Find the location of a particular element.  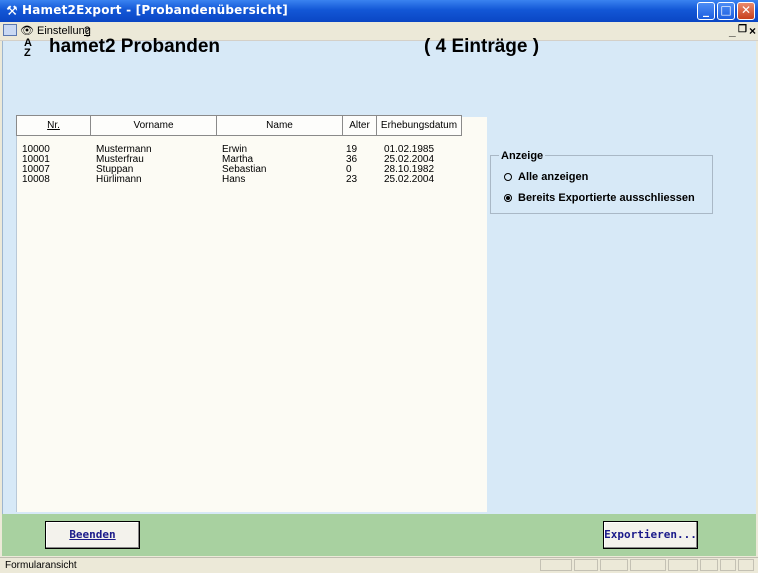

sort-az-icon: AZ is located at coordinates (34, 48).